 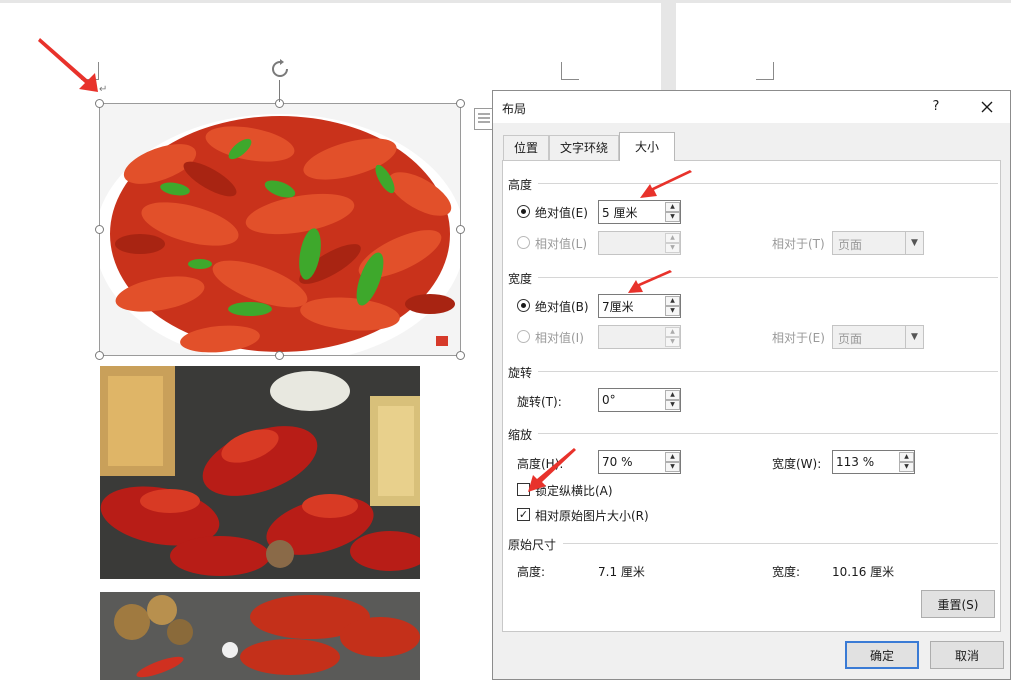 I want to click on width-relative-to-value: 页面, so click(x=850, y=339).